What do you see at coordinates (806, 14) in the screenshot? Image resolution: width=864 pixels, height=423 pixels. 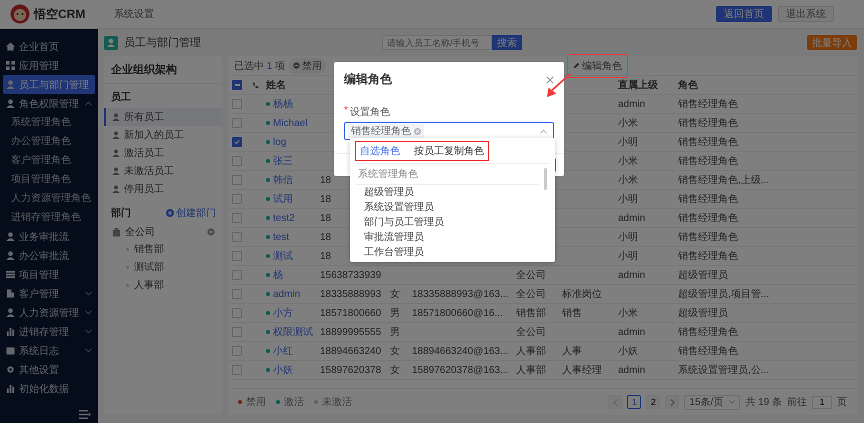 I see `logout-button: 退出系统` at bounding box center [806, 14].